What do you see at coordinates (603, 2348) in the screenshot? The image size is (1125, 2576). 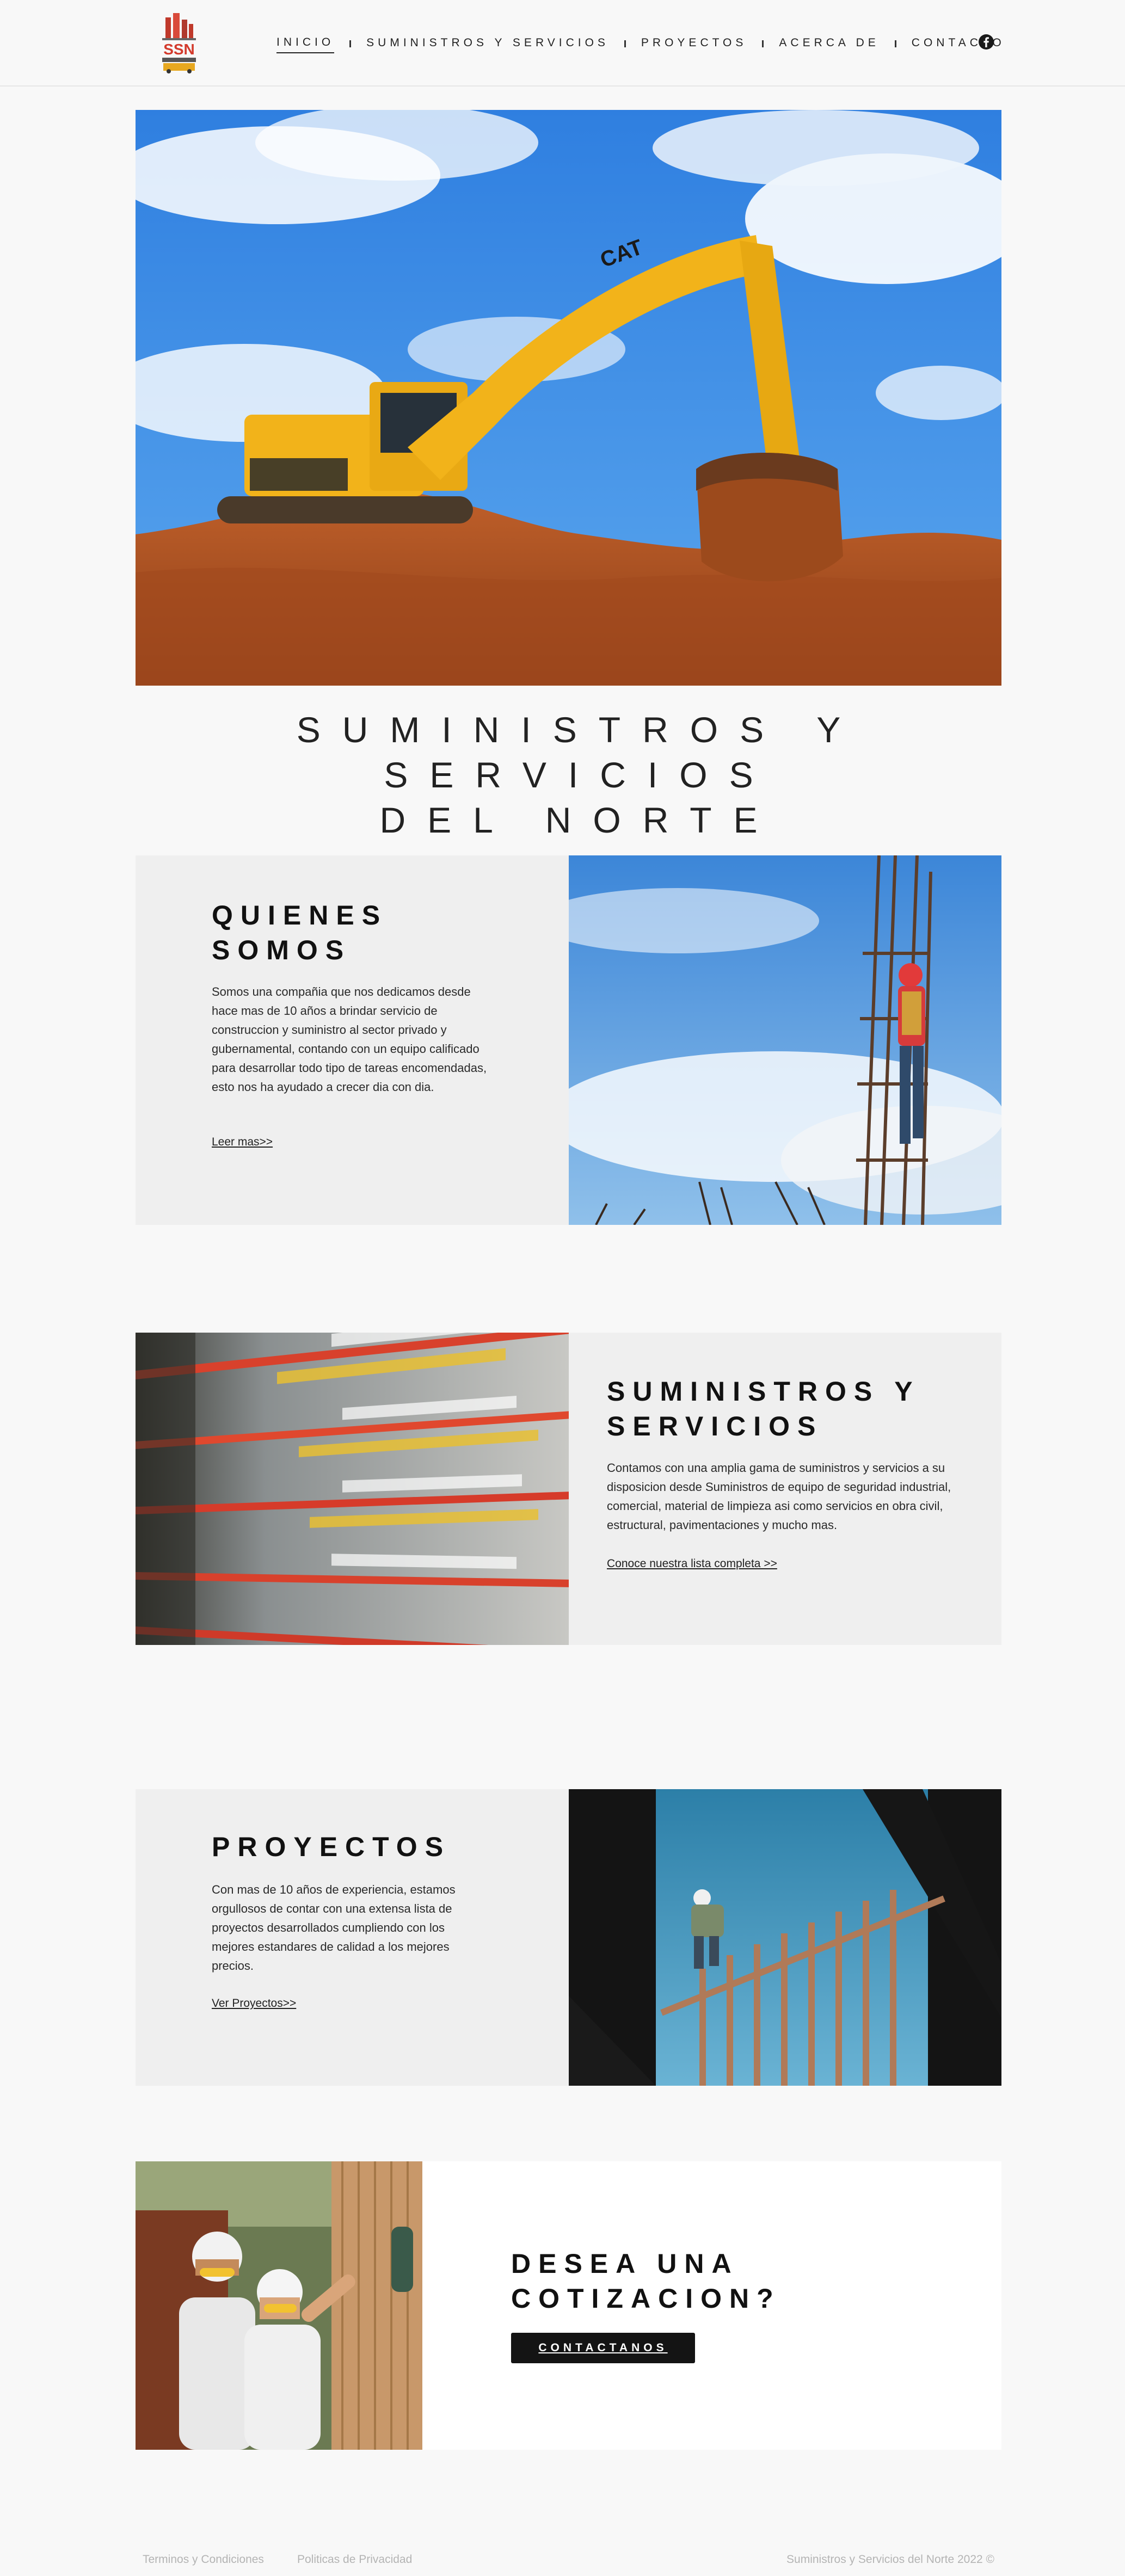 I see `contact-button: CONTACTANOS` at bounding box center [603, 2348].